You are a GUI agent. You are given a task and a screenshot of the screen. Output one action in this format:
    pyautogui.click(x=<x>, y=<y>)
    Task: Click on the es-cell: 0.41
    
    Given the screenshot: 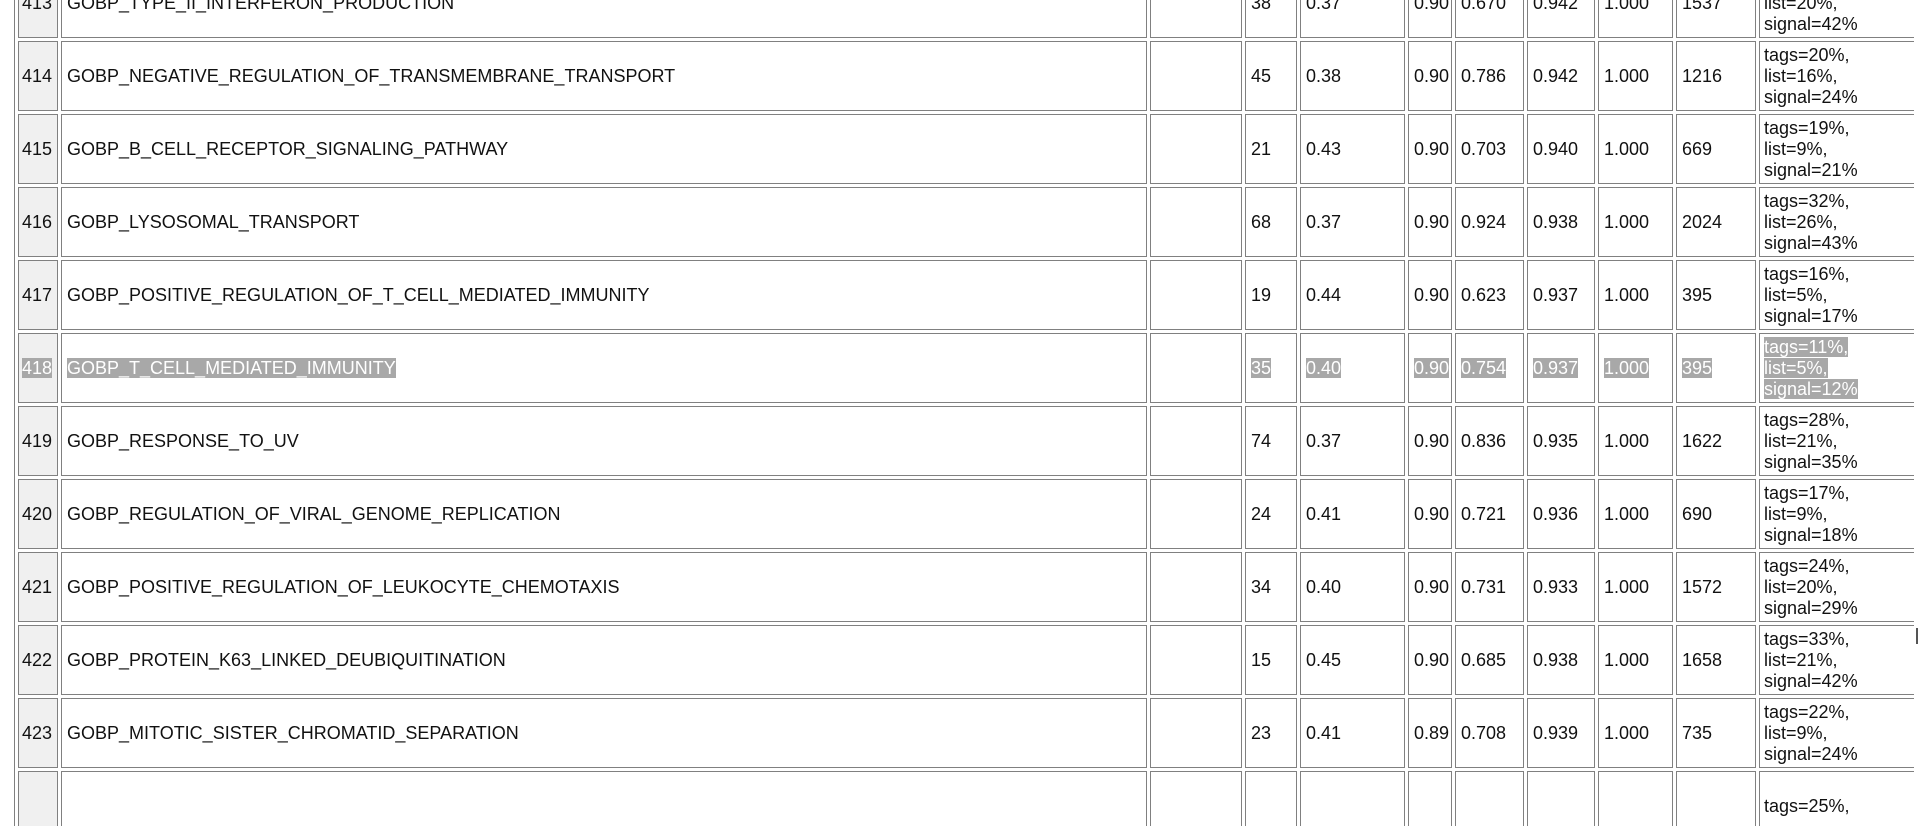 What is the action you would take?
    pyautogui.click(x=1352, y=514)
    